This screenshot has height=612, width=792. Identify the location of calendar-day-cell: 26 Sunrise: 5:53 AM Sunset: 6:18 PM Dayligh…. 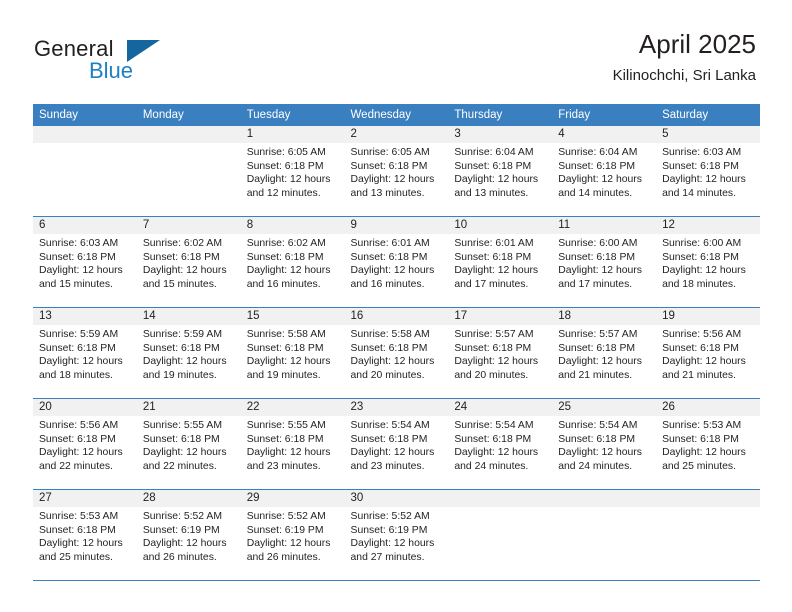
(708, 444).